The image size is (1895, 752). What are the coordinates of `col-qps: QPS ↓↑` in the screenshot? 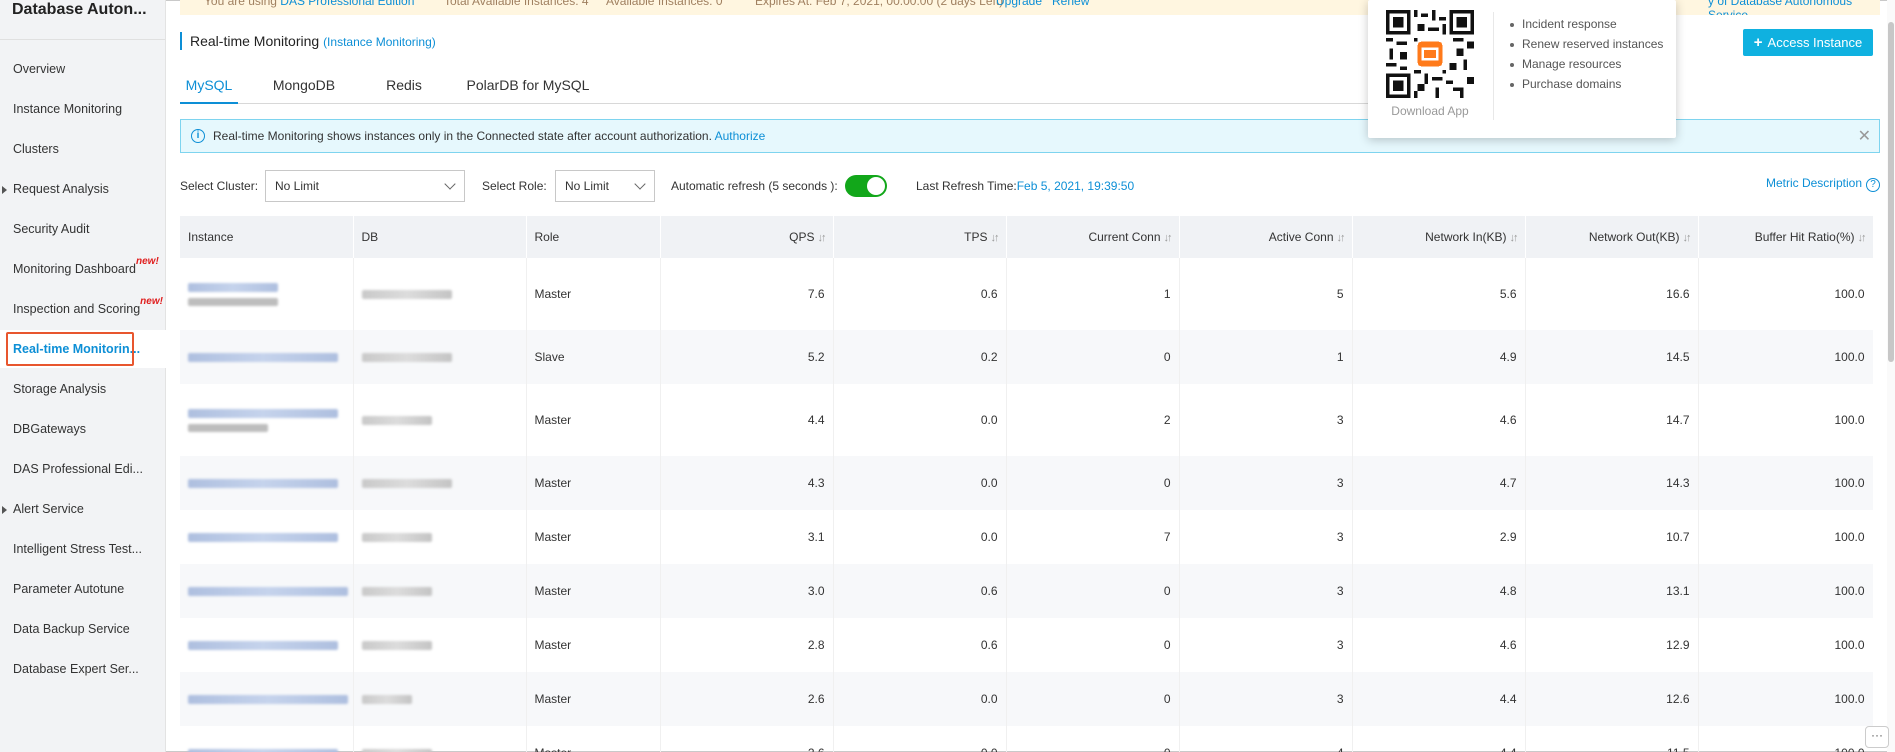 It's located at (747, 237).